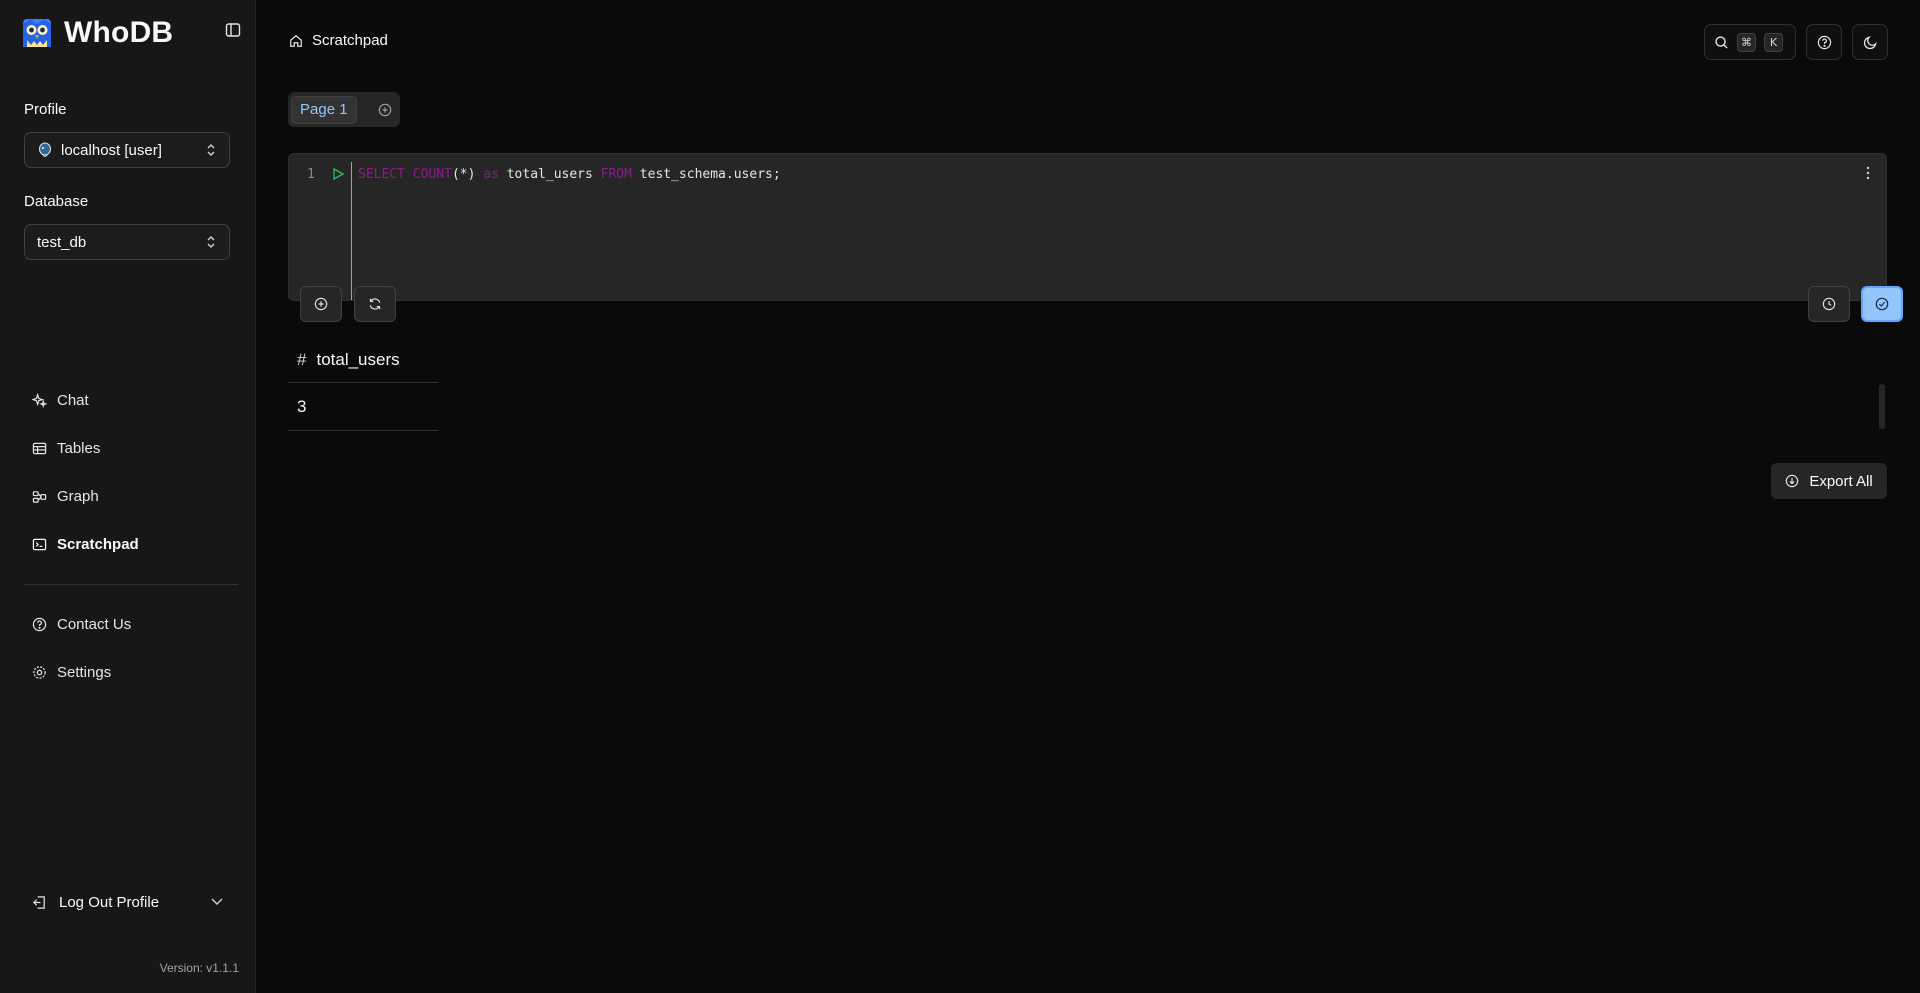  I want to click on terminal-icon, so click(39, 544).